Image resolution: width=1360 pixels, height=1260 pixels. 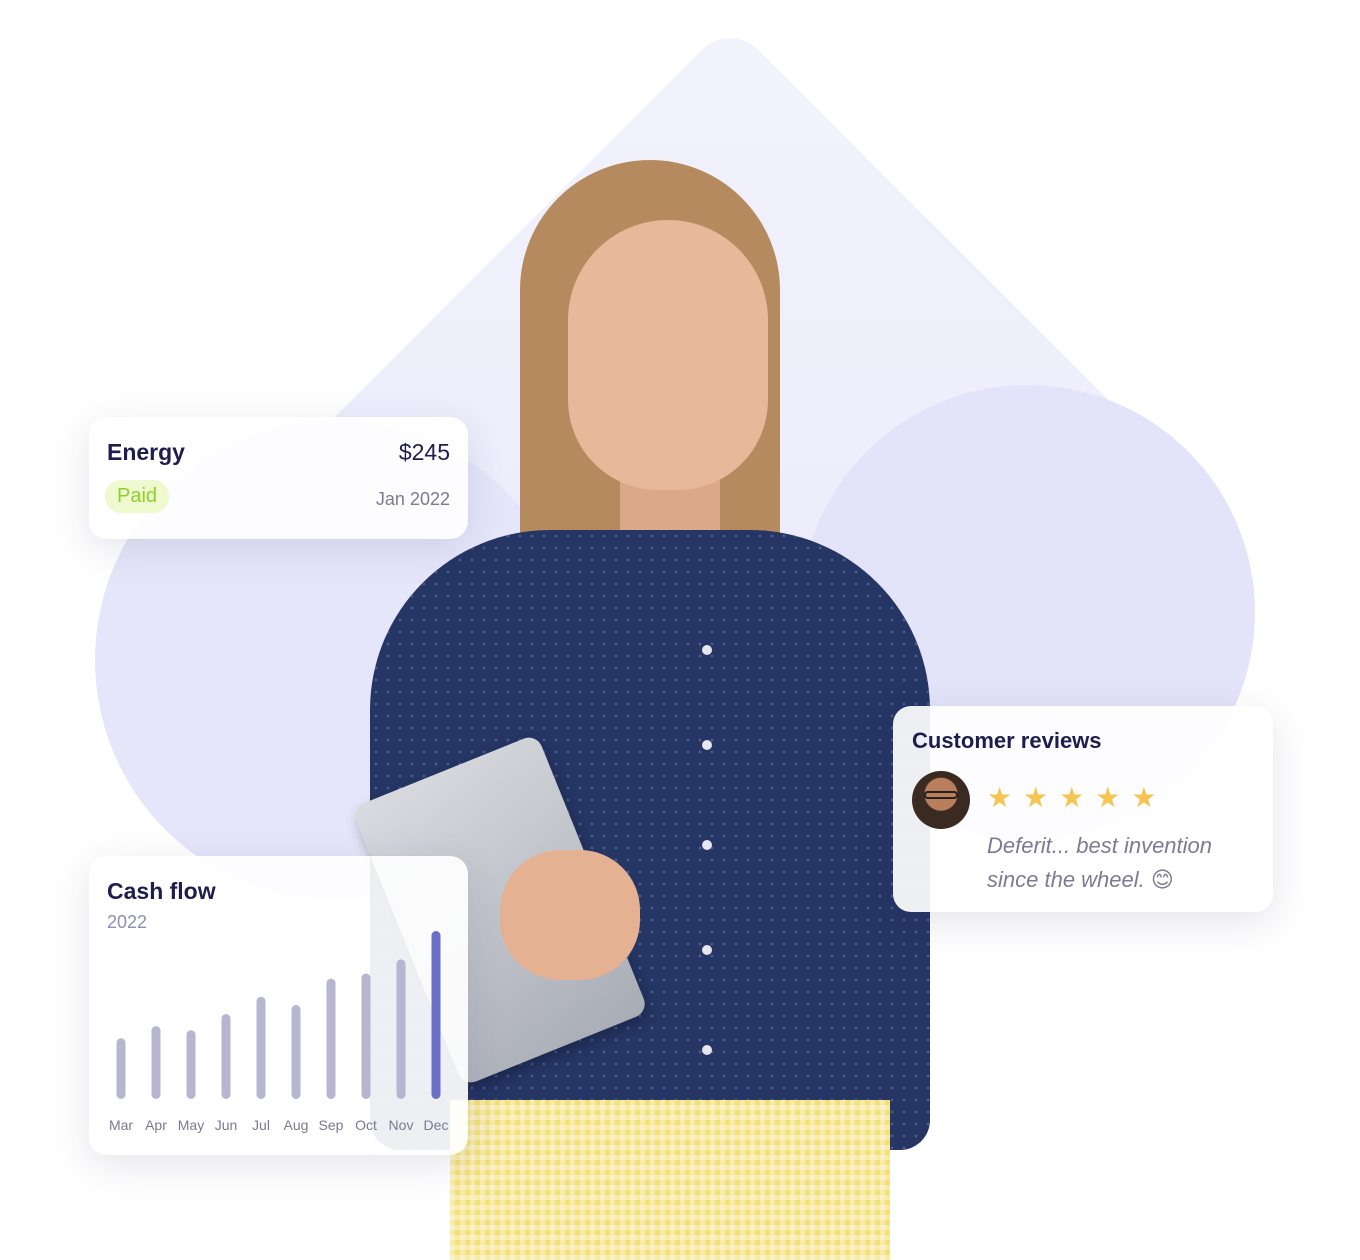 What do you see at coordinates (261, 1047) in the screenshot?
I see `bar-jul` at bounding box center [261, 1047].